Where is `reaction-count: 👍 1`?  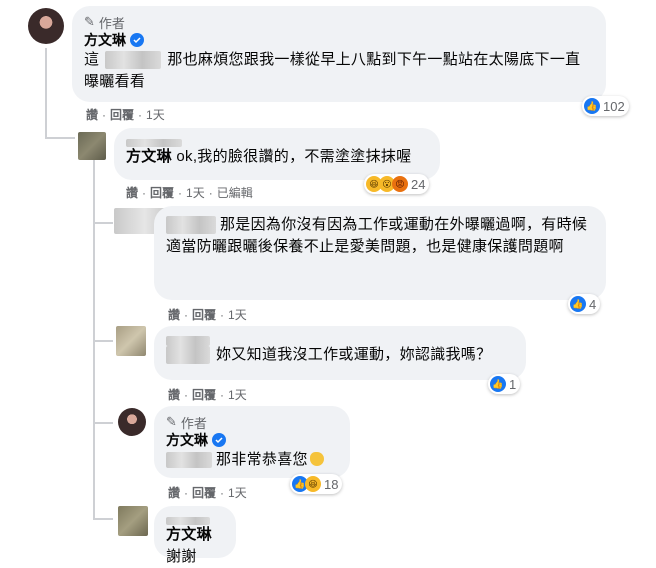 reaction-count: 👍 1 is located at coordinates (504, 384).